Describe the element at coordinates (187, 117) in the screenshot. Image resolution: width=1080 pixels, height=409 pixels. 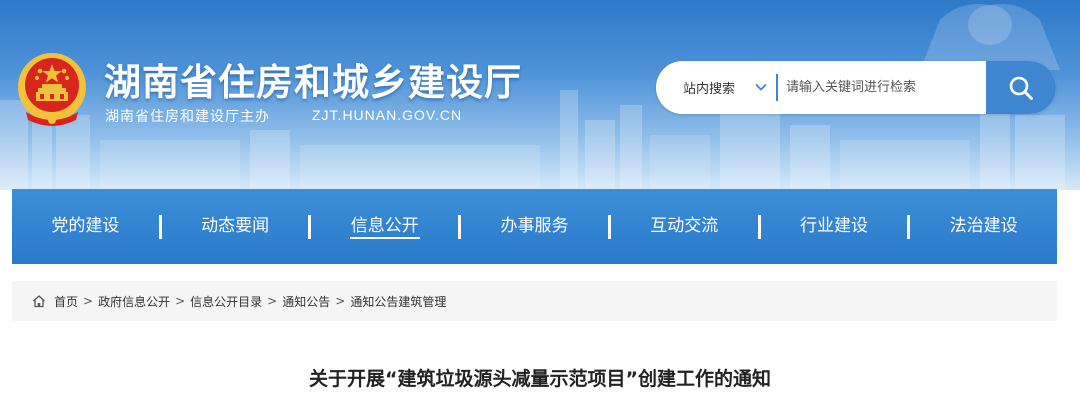
I see `site-sponsor: 湖南省住房和建设厅主办` at that location.